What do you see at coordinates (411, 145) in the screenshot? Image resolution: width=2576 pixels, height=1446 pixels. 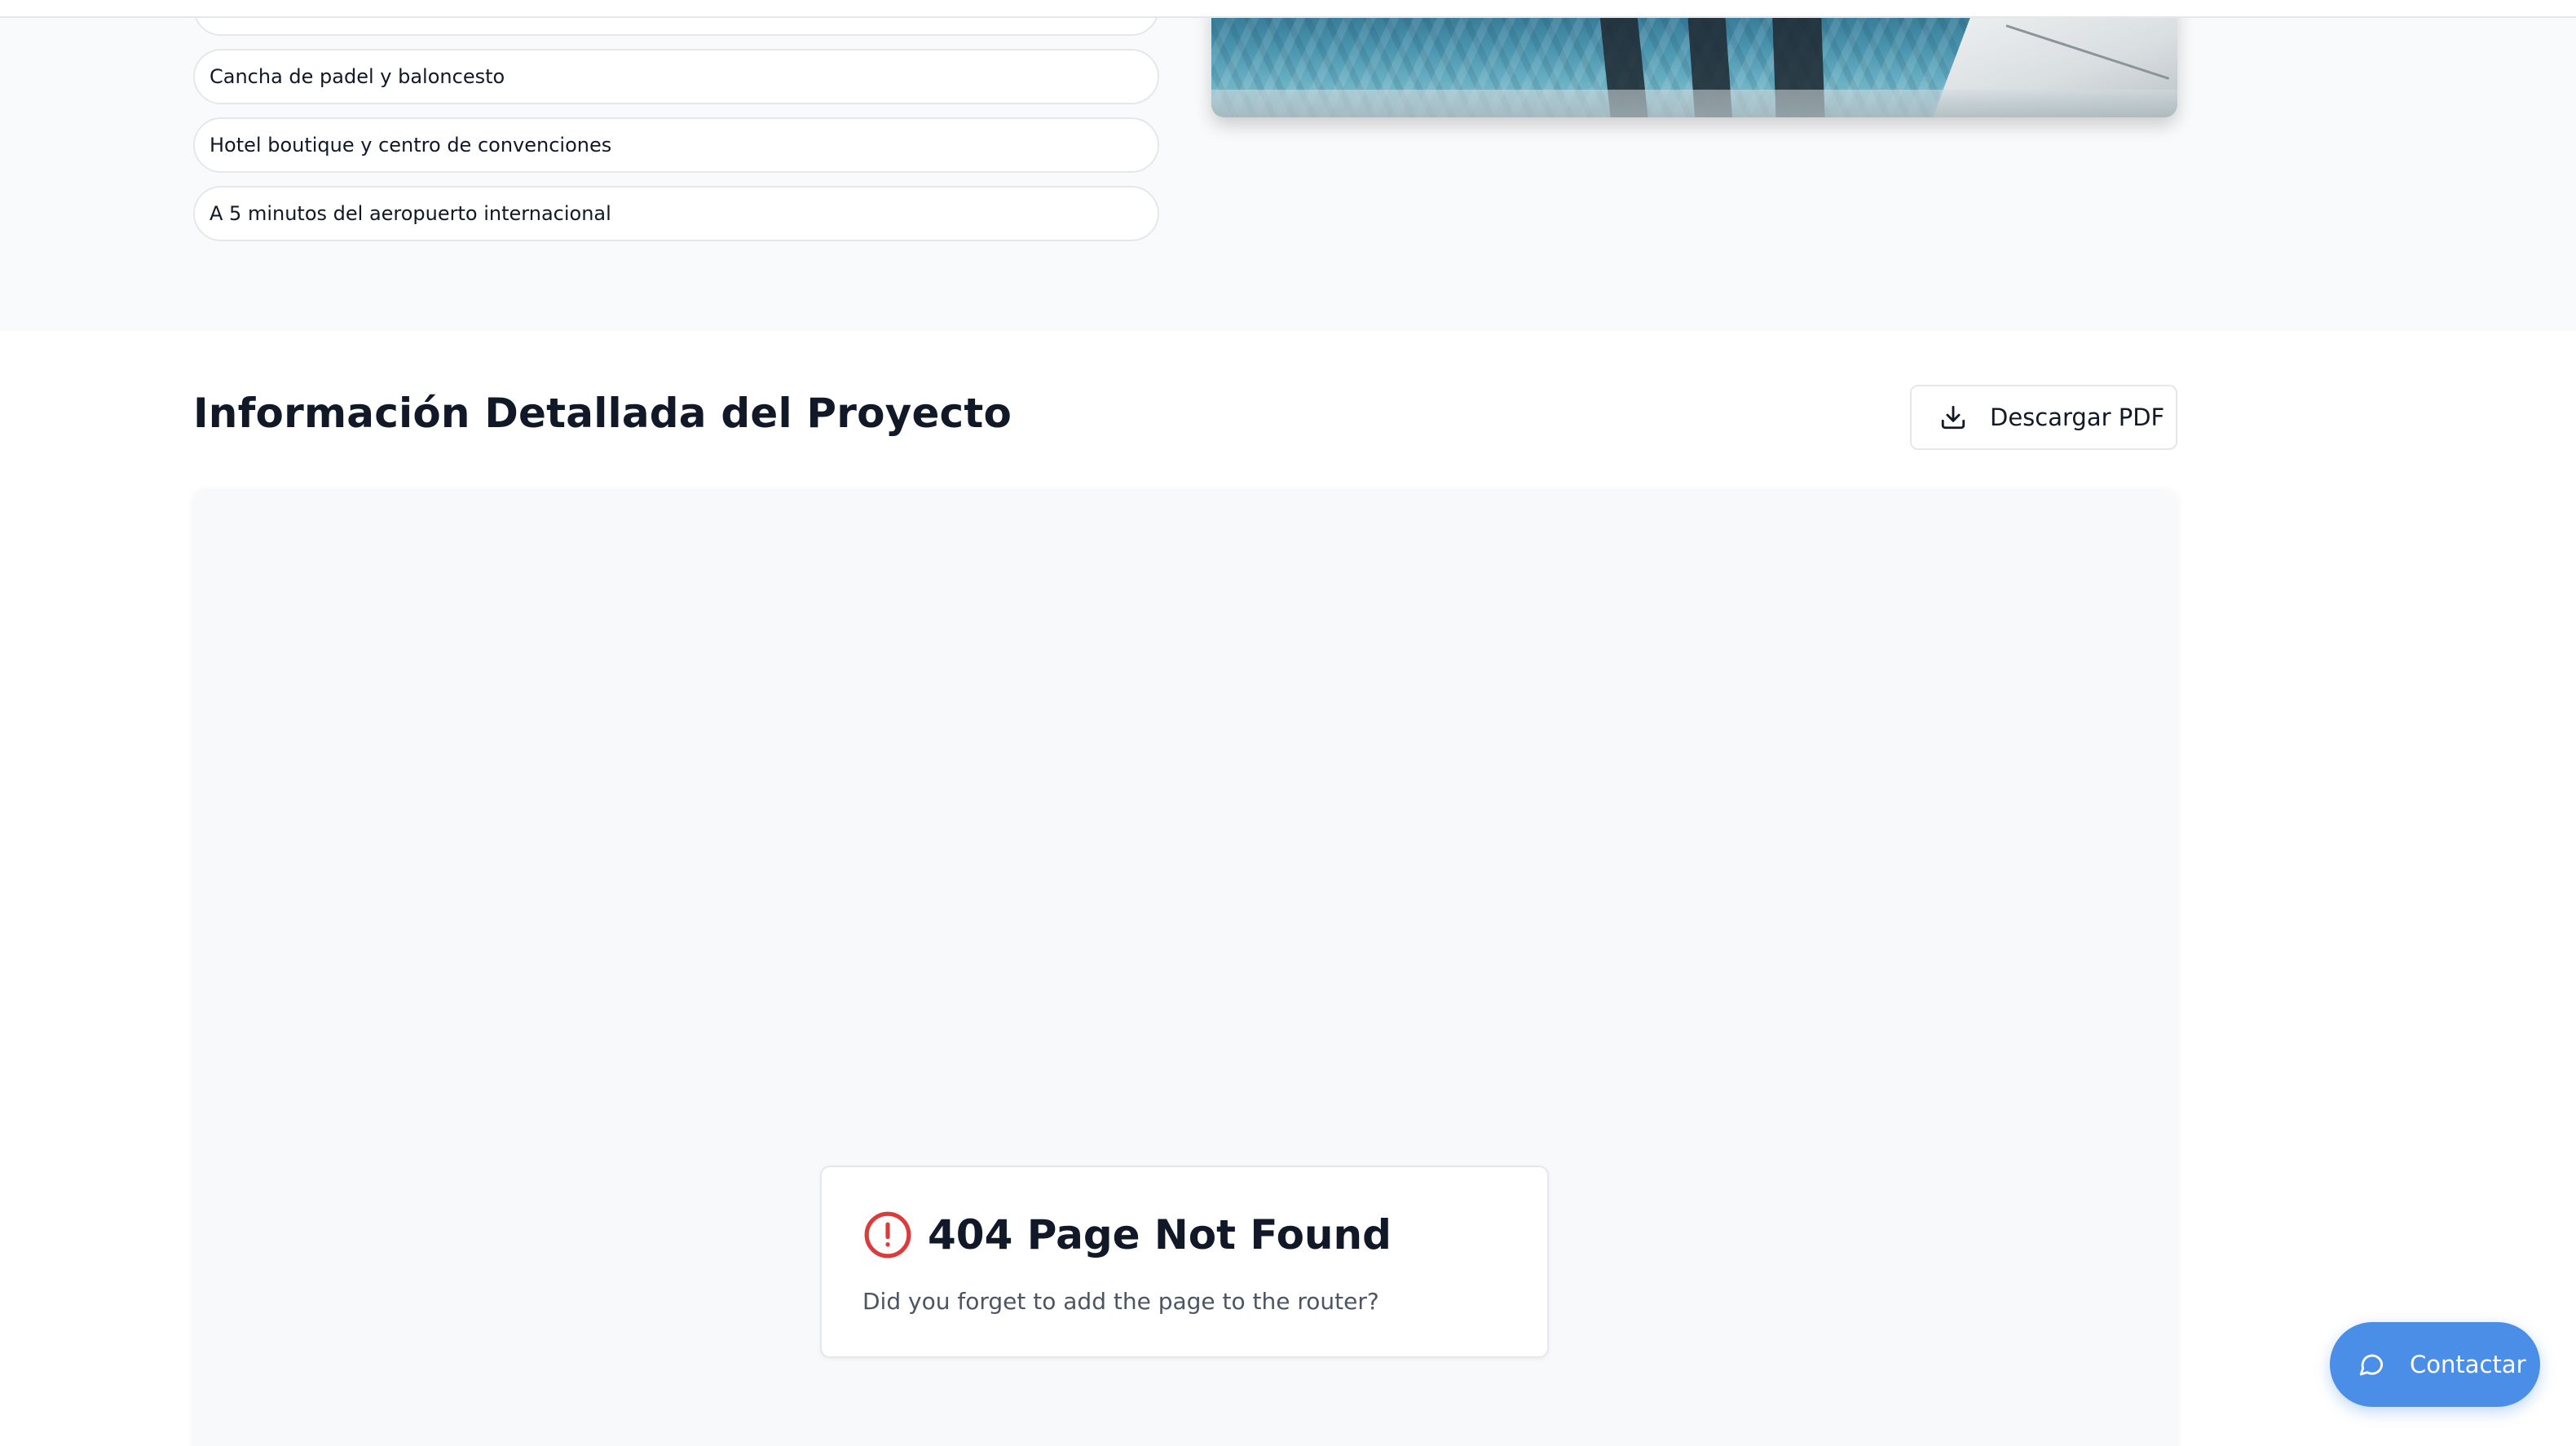 I see `amenity-item-label: Hotel boutique y centro de convenciones` at bounding box center [411, 145].